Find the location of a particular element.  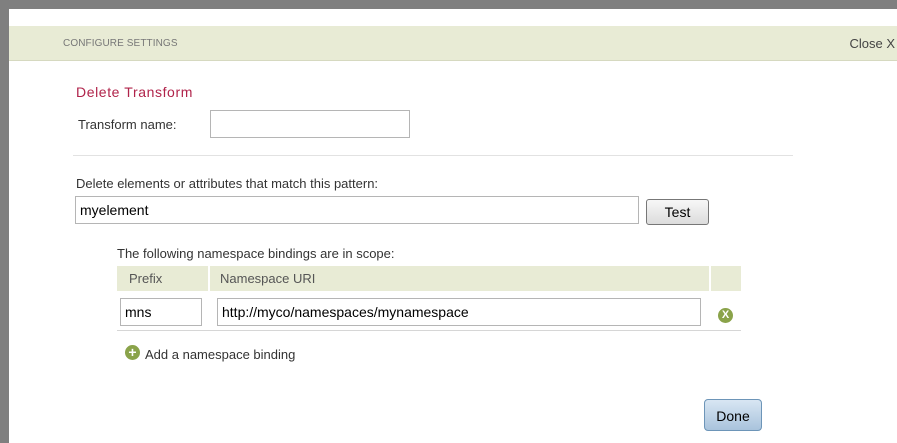

pattern-input is located at coordinates (357, 210).